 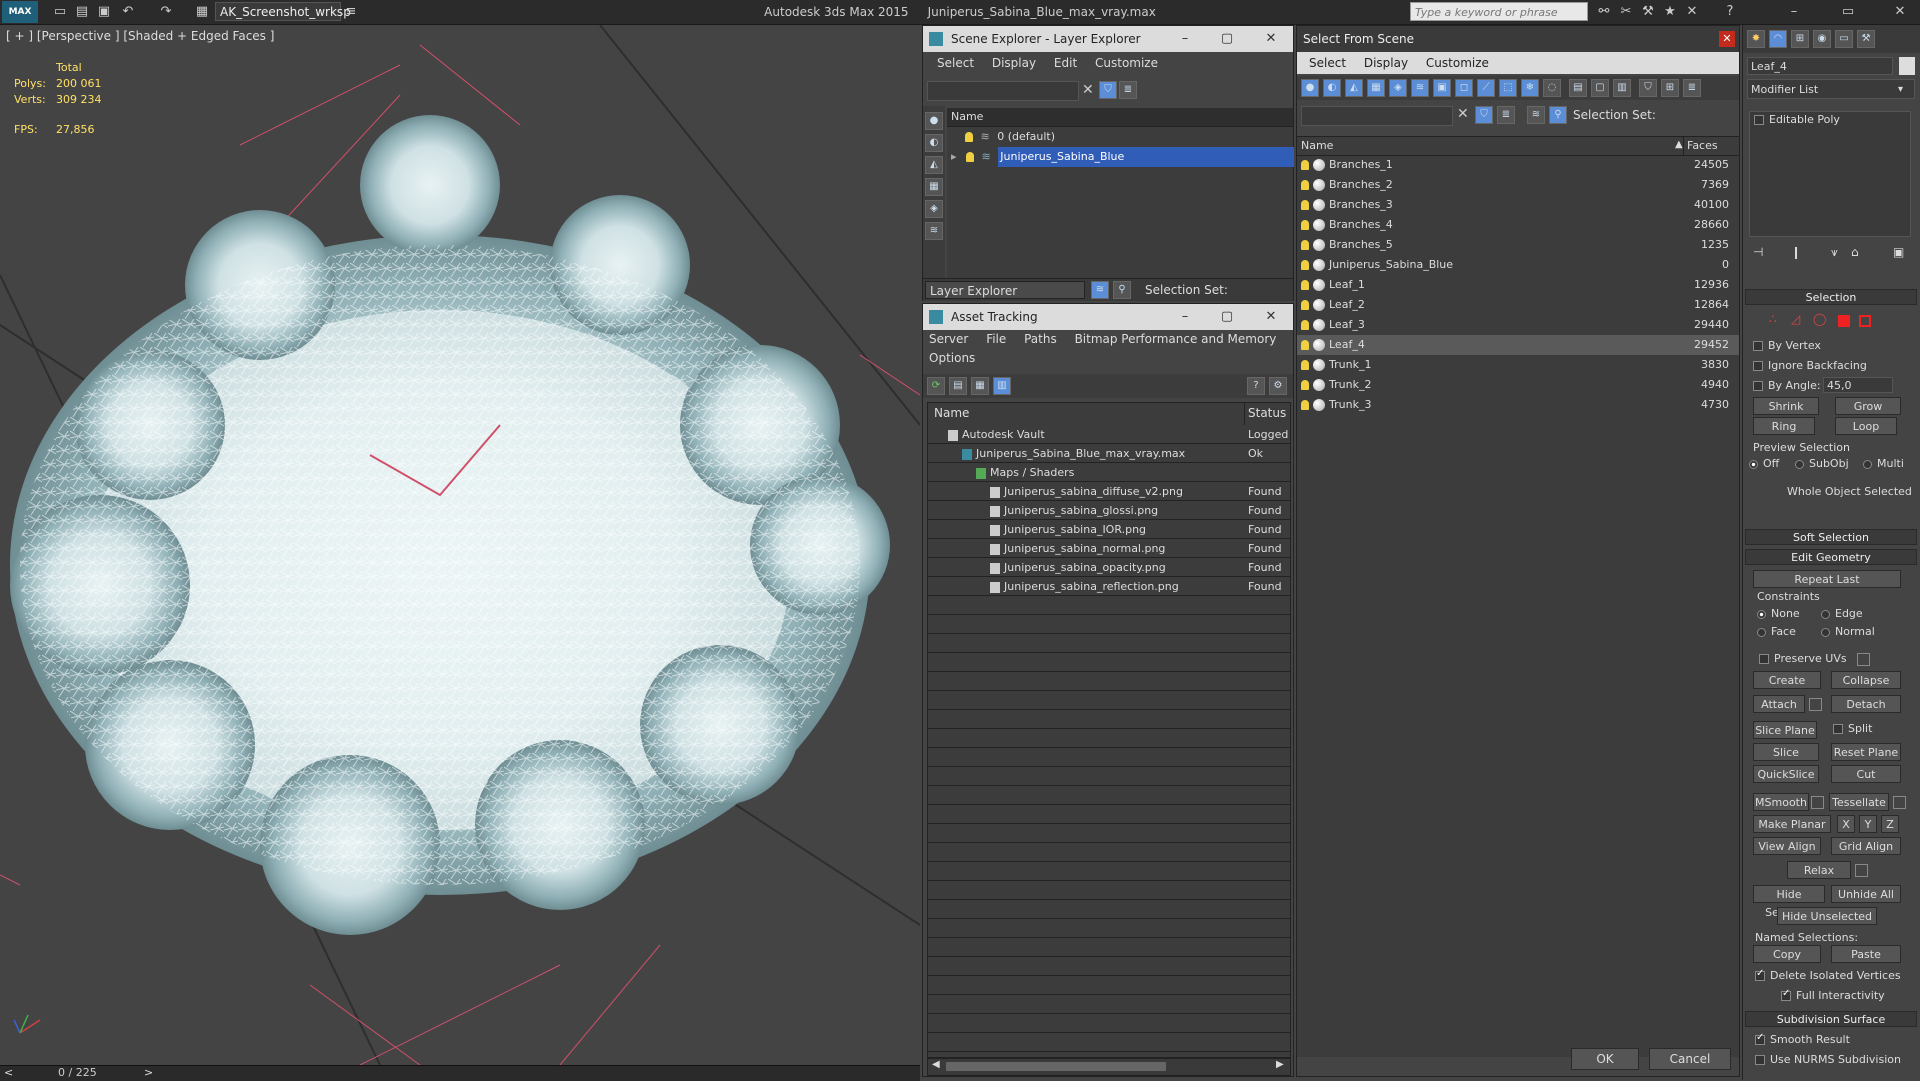 I want to click on layer-mode-icon: ≋, so click(x=1100, y=290).